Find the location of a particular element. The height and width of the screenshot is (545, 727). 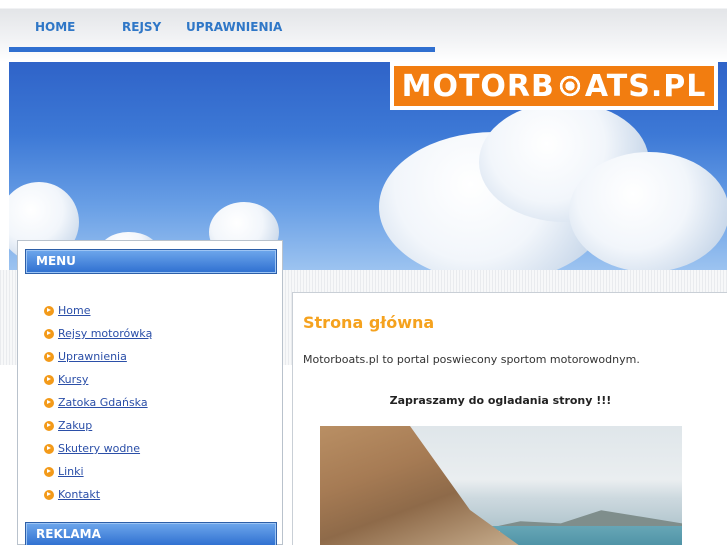

sidebar-link-kursy: Kursy is located at coordinates (73, 379).